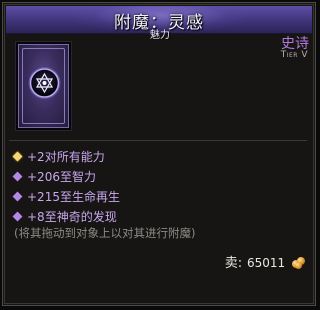 The image size is (320, 310). What do you see at coordinates (73, 197) in the screenshot?
I see `stat-text: +215至生命再生` at bounding box center [73, 197].